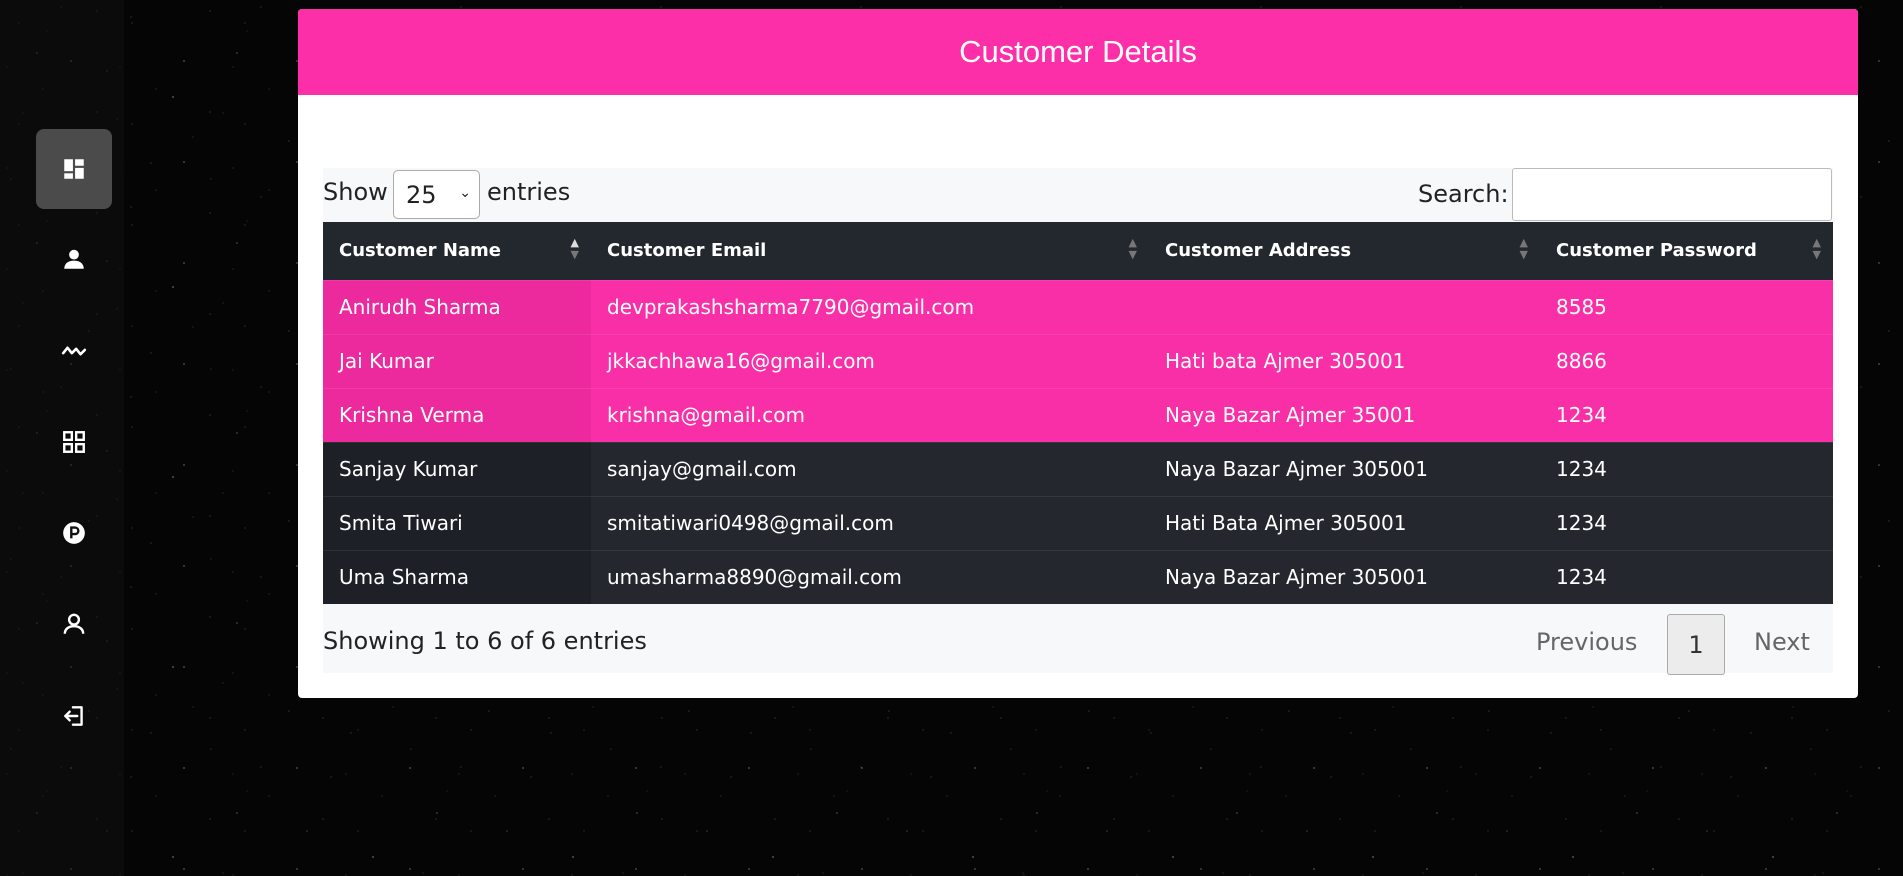 Image resolution: width=1903 pixels, height=876 pixels. Describe the element at coordinates (1686, 251) in the screenshot. I see `column-header-customer-password: Customer Password ▲ ▼` at that location.